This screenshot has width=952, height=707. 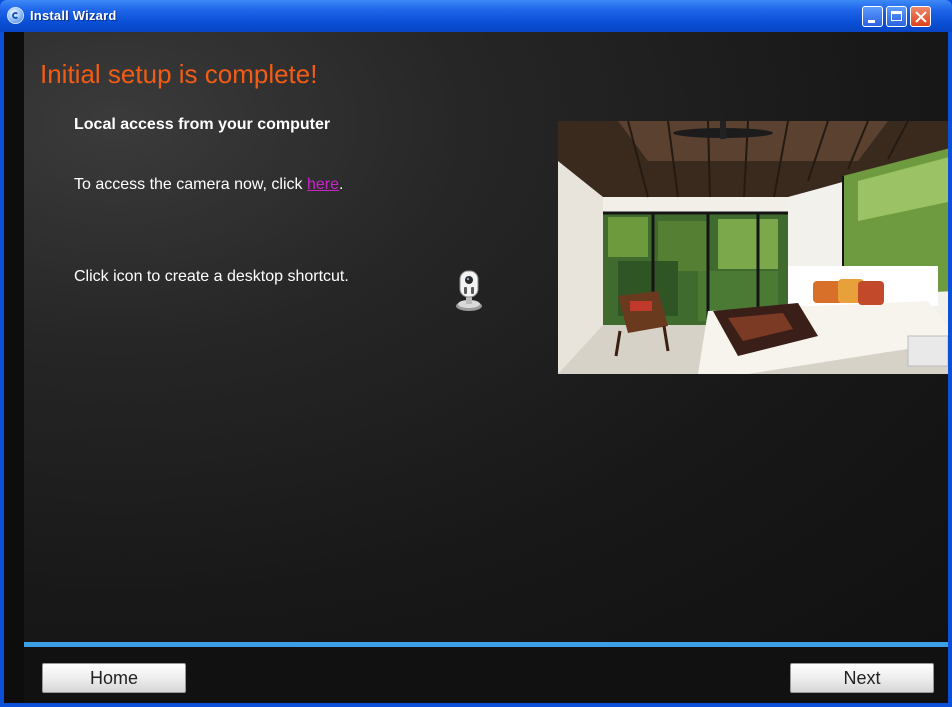 I want to click on close-button, so click(x=920, y=16).